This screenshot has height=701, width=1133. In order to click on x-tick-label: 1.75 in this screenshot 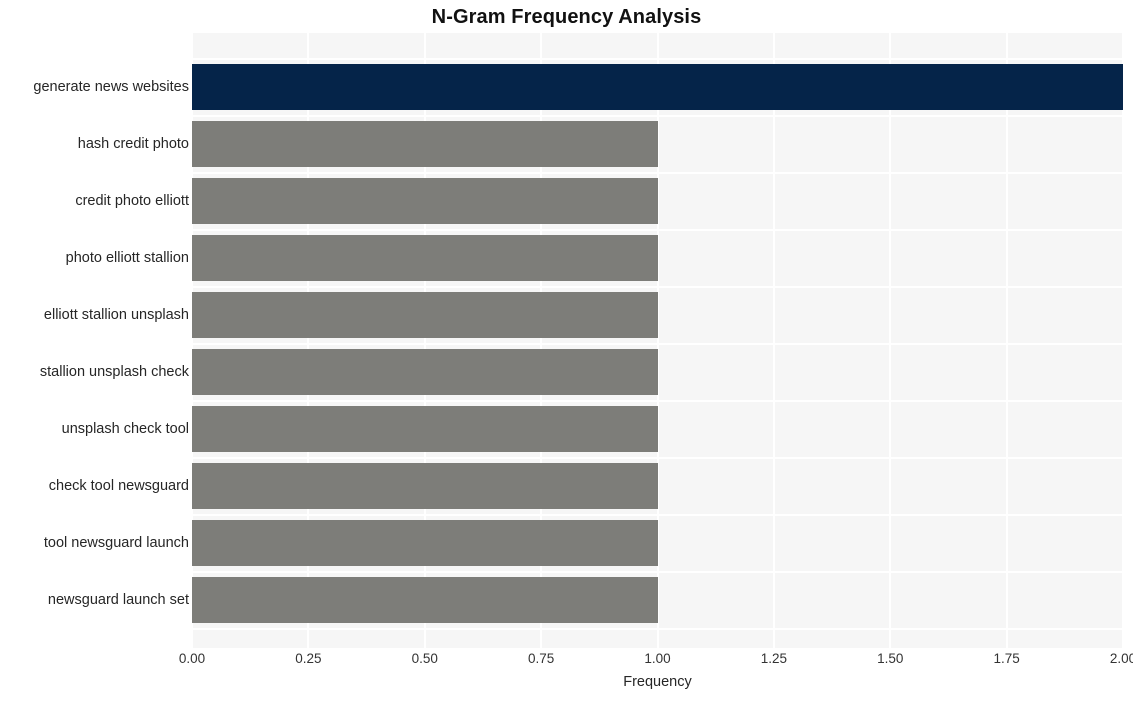, I will do `click(1006, 658)`.